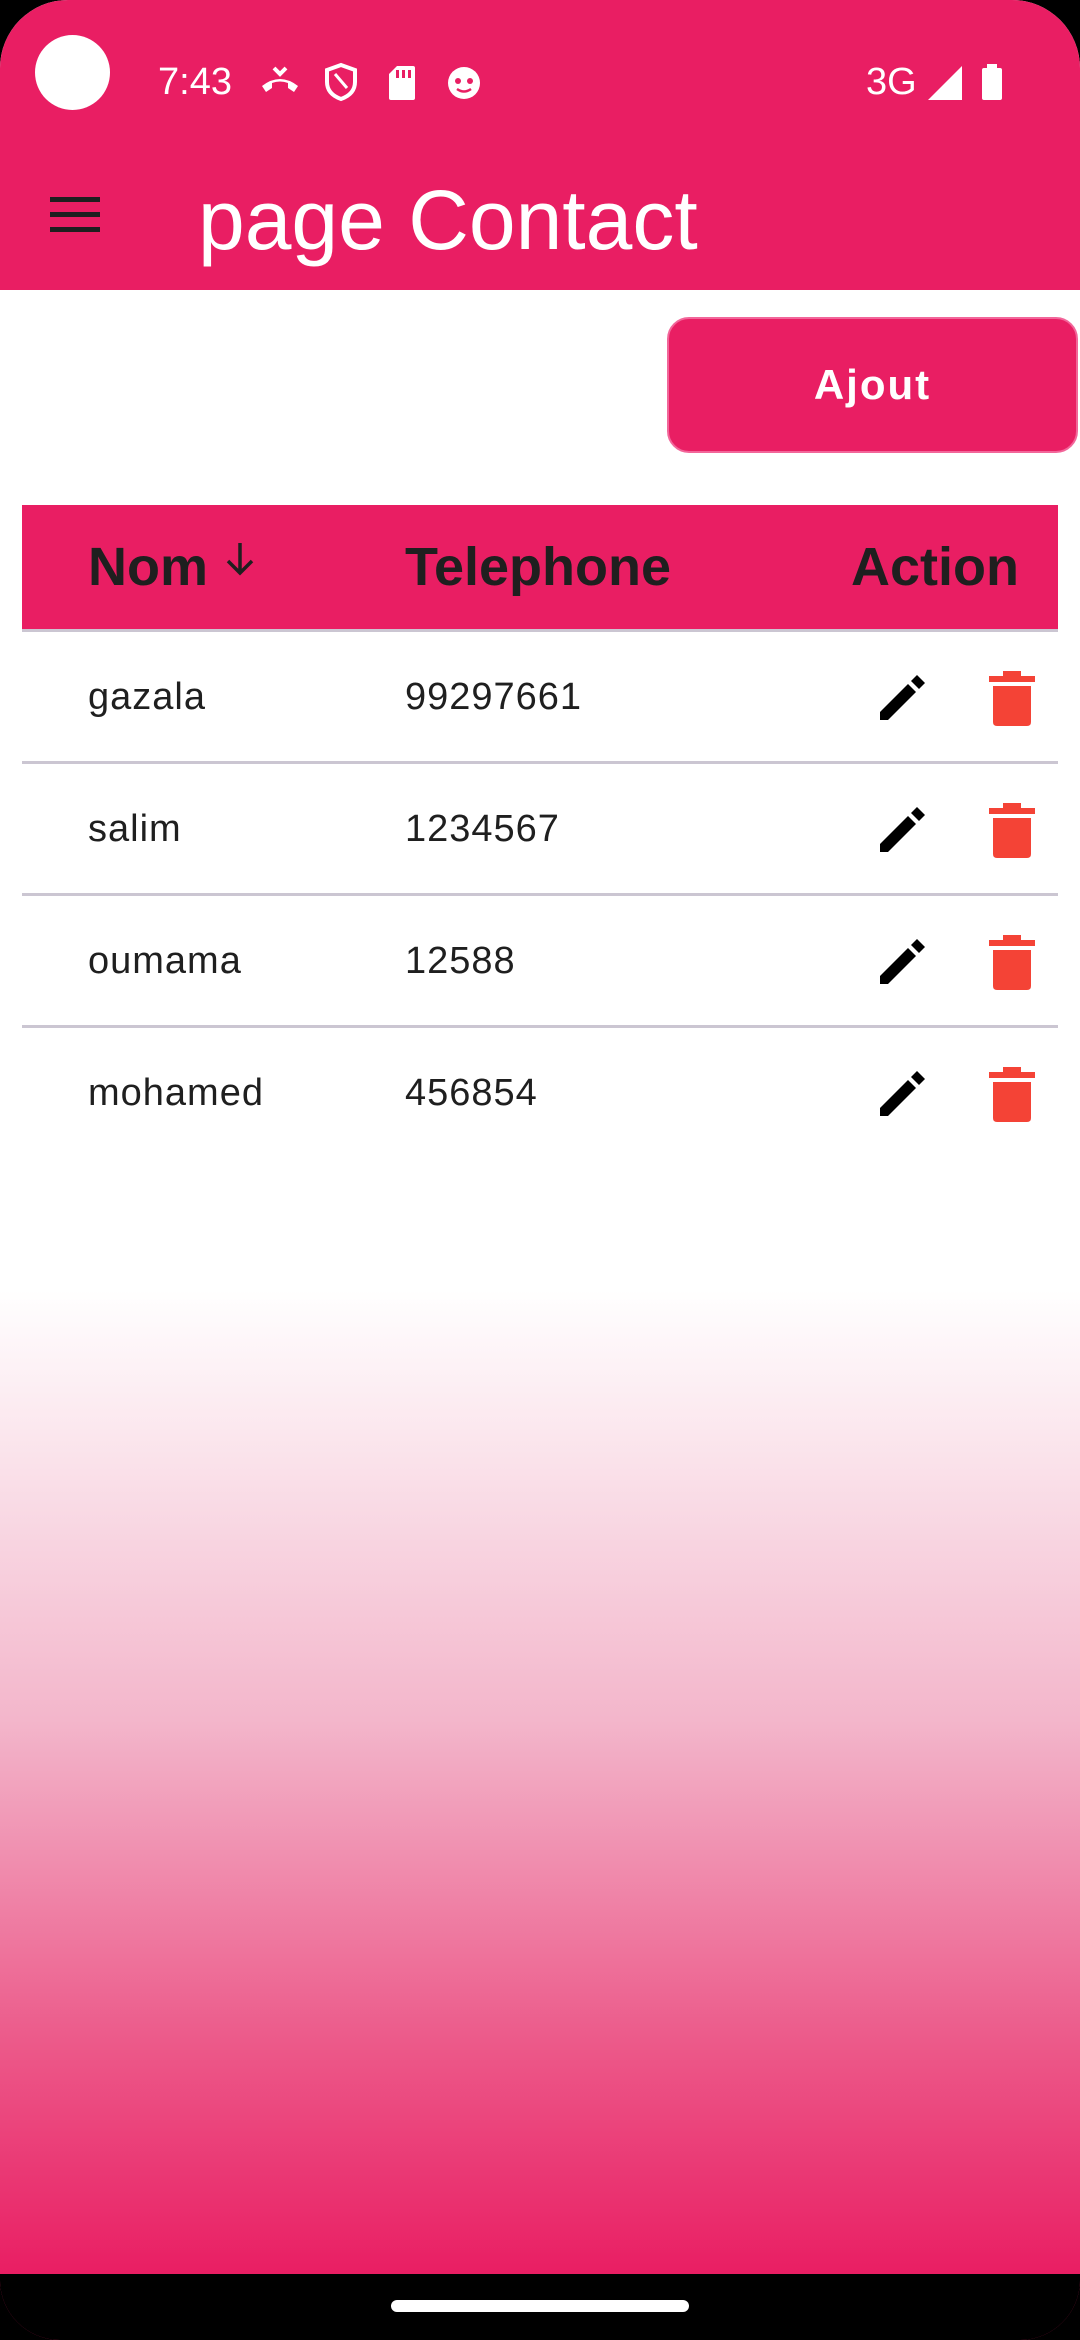 The height and width of the screenshot is (2340, 1080). Describe the element at coordinates (471, 1093) in the screenshot. I see `contact-phone: 456854` at that location.